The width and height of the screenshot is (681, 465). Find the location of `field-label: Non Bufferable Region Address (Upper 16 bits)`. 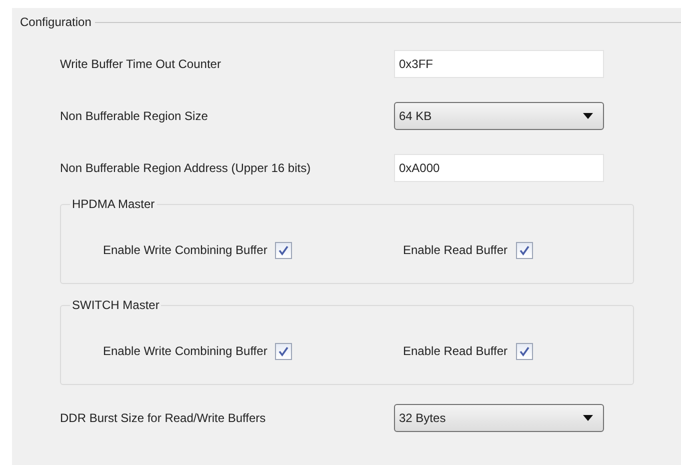

field-label: Non Bufferable Region Address (Upper 16 bits) is located at coordinates (186, 168).